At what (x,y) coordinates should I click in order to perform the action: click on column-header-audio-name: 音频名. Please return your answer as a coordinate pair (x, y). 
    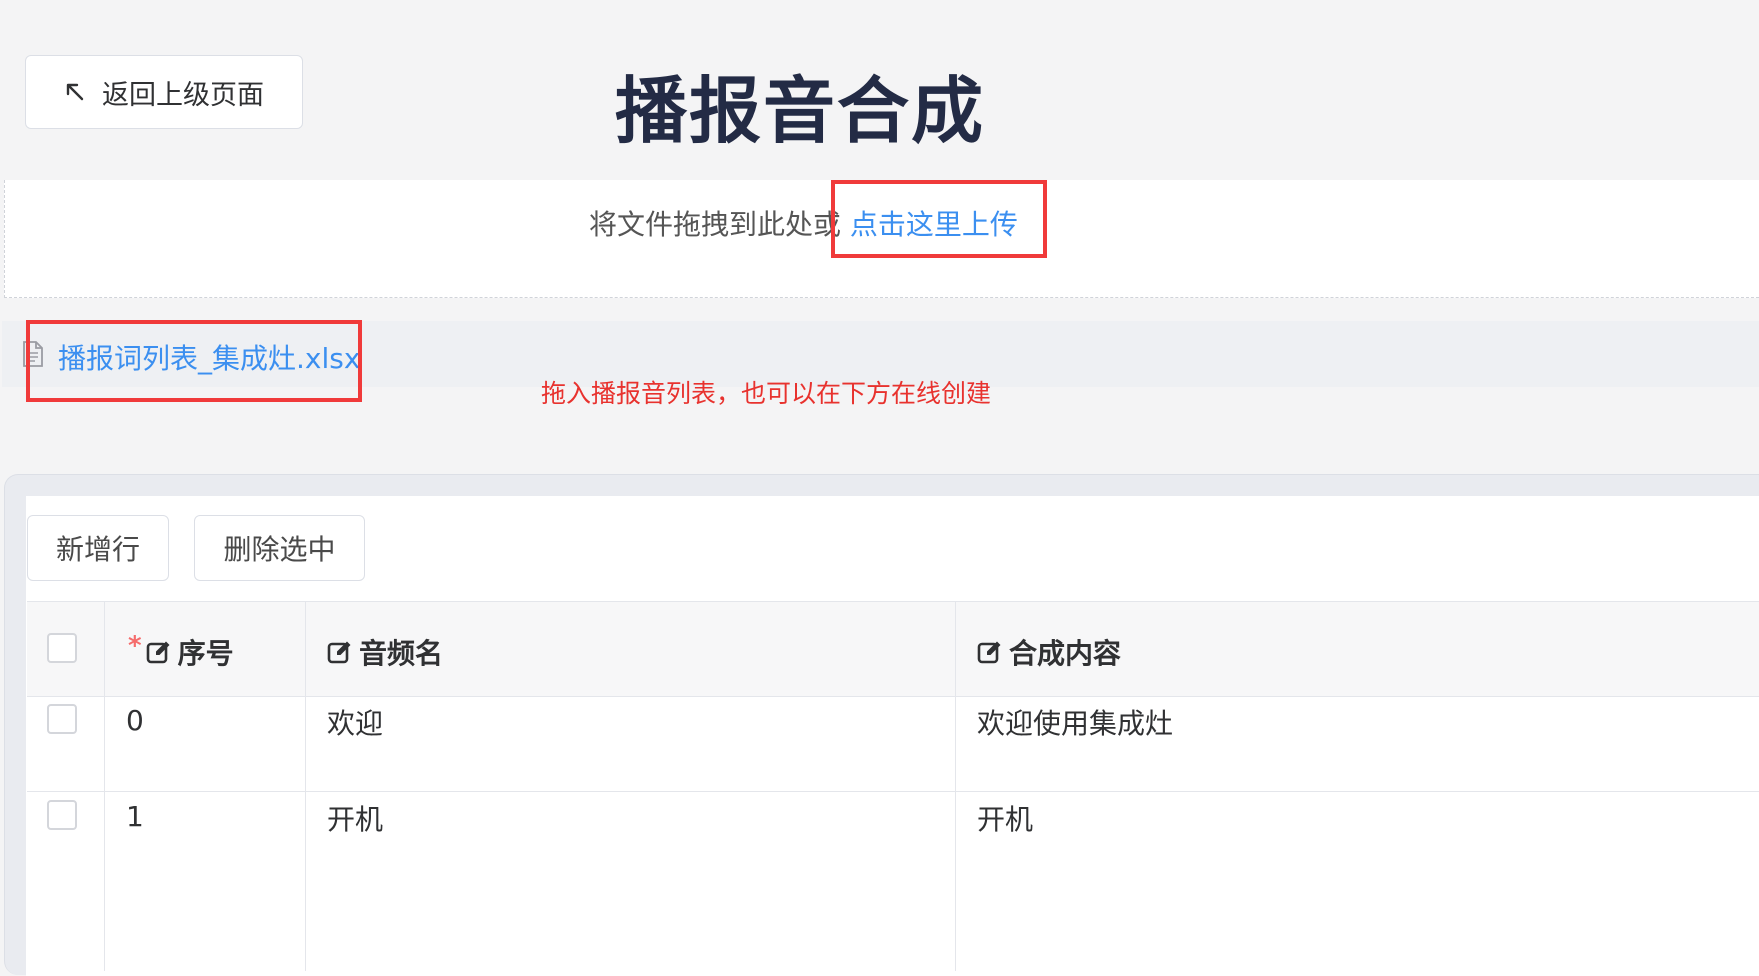
    Looking at the image, I should click on (385, 652).